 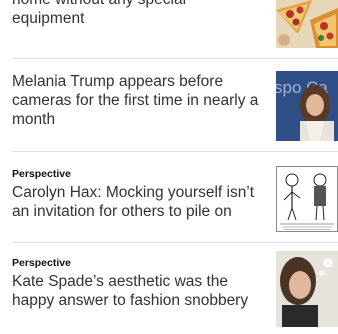 I want to click on portrait-icon: spo Ca, so click(x=307, y=106).